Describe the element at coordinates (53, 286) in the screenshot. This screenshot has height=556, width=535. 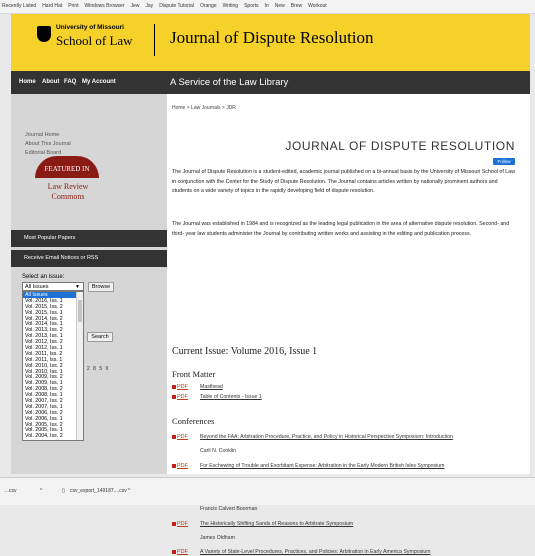
I see `issue-select: All Issues ▼` at that location.